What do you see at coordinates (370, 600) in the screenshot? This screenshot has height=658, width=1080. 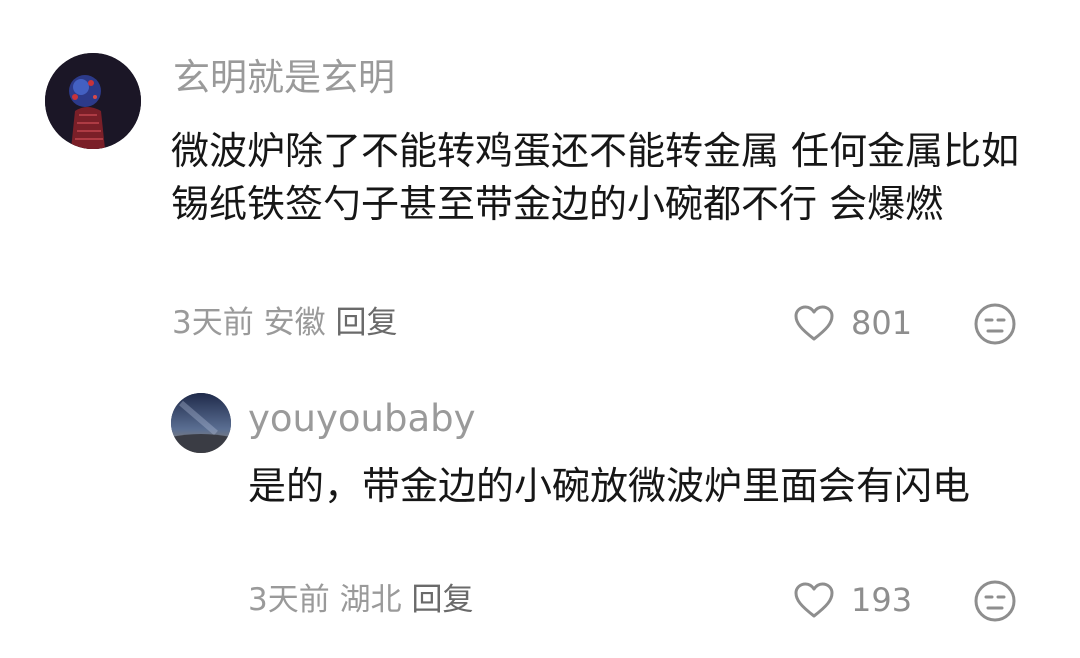 I see `comment-location: 湖北` at bounding box center [370, 600].